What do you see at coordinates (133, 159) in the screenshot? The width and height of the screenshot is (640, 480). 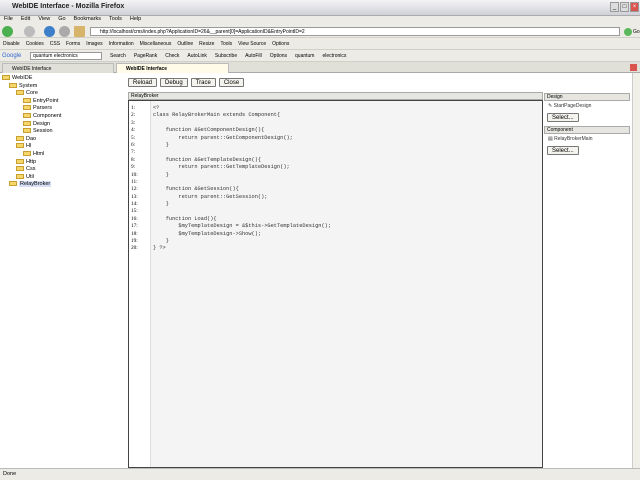 I see `line-number: 8:` at bounding box center [133, 159].